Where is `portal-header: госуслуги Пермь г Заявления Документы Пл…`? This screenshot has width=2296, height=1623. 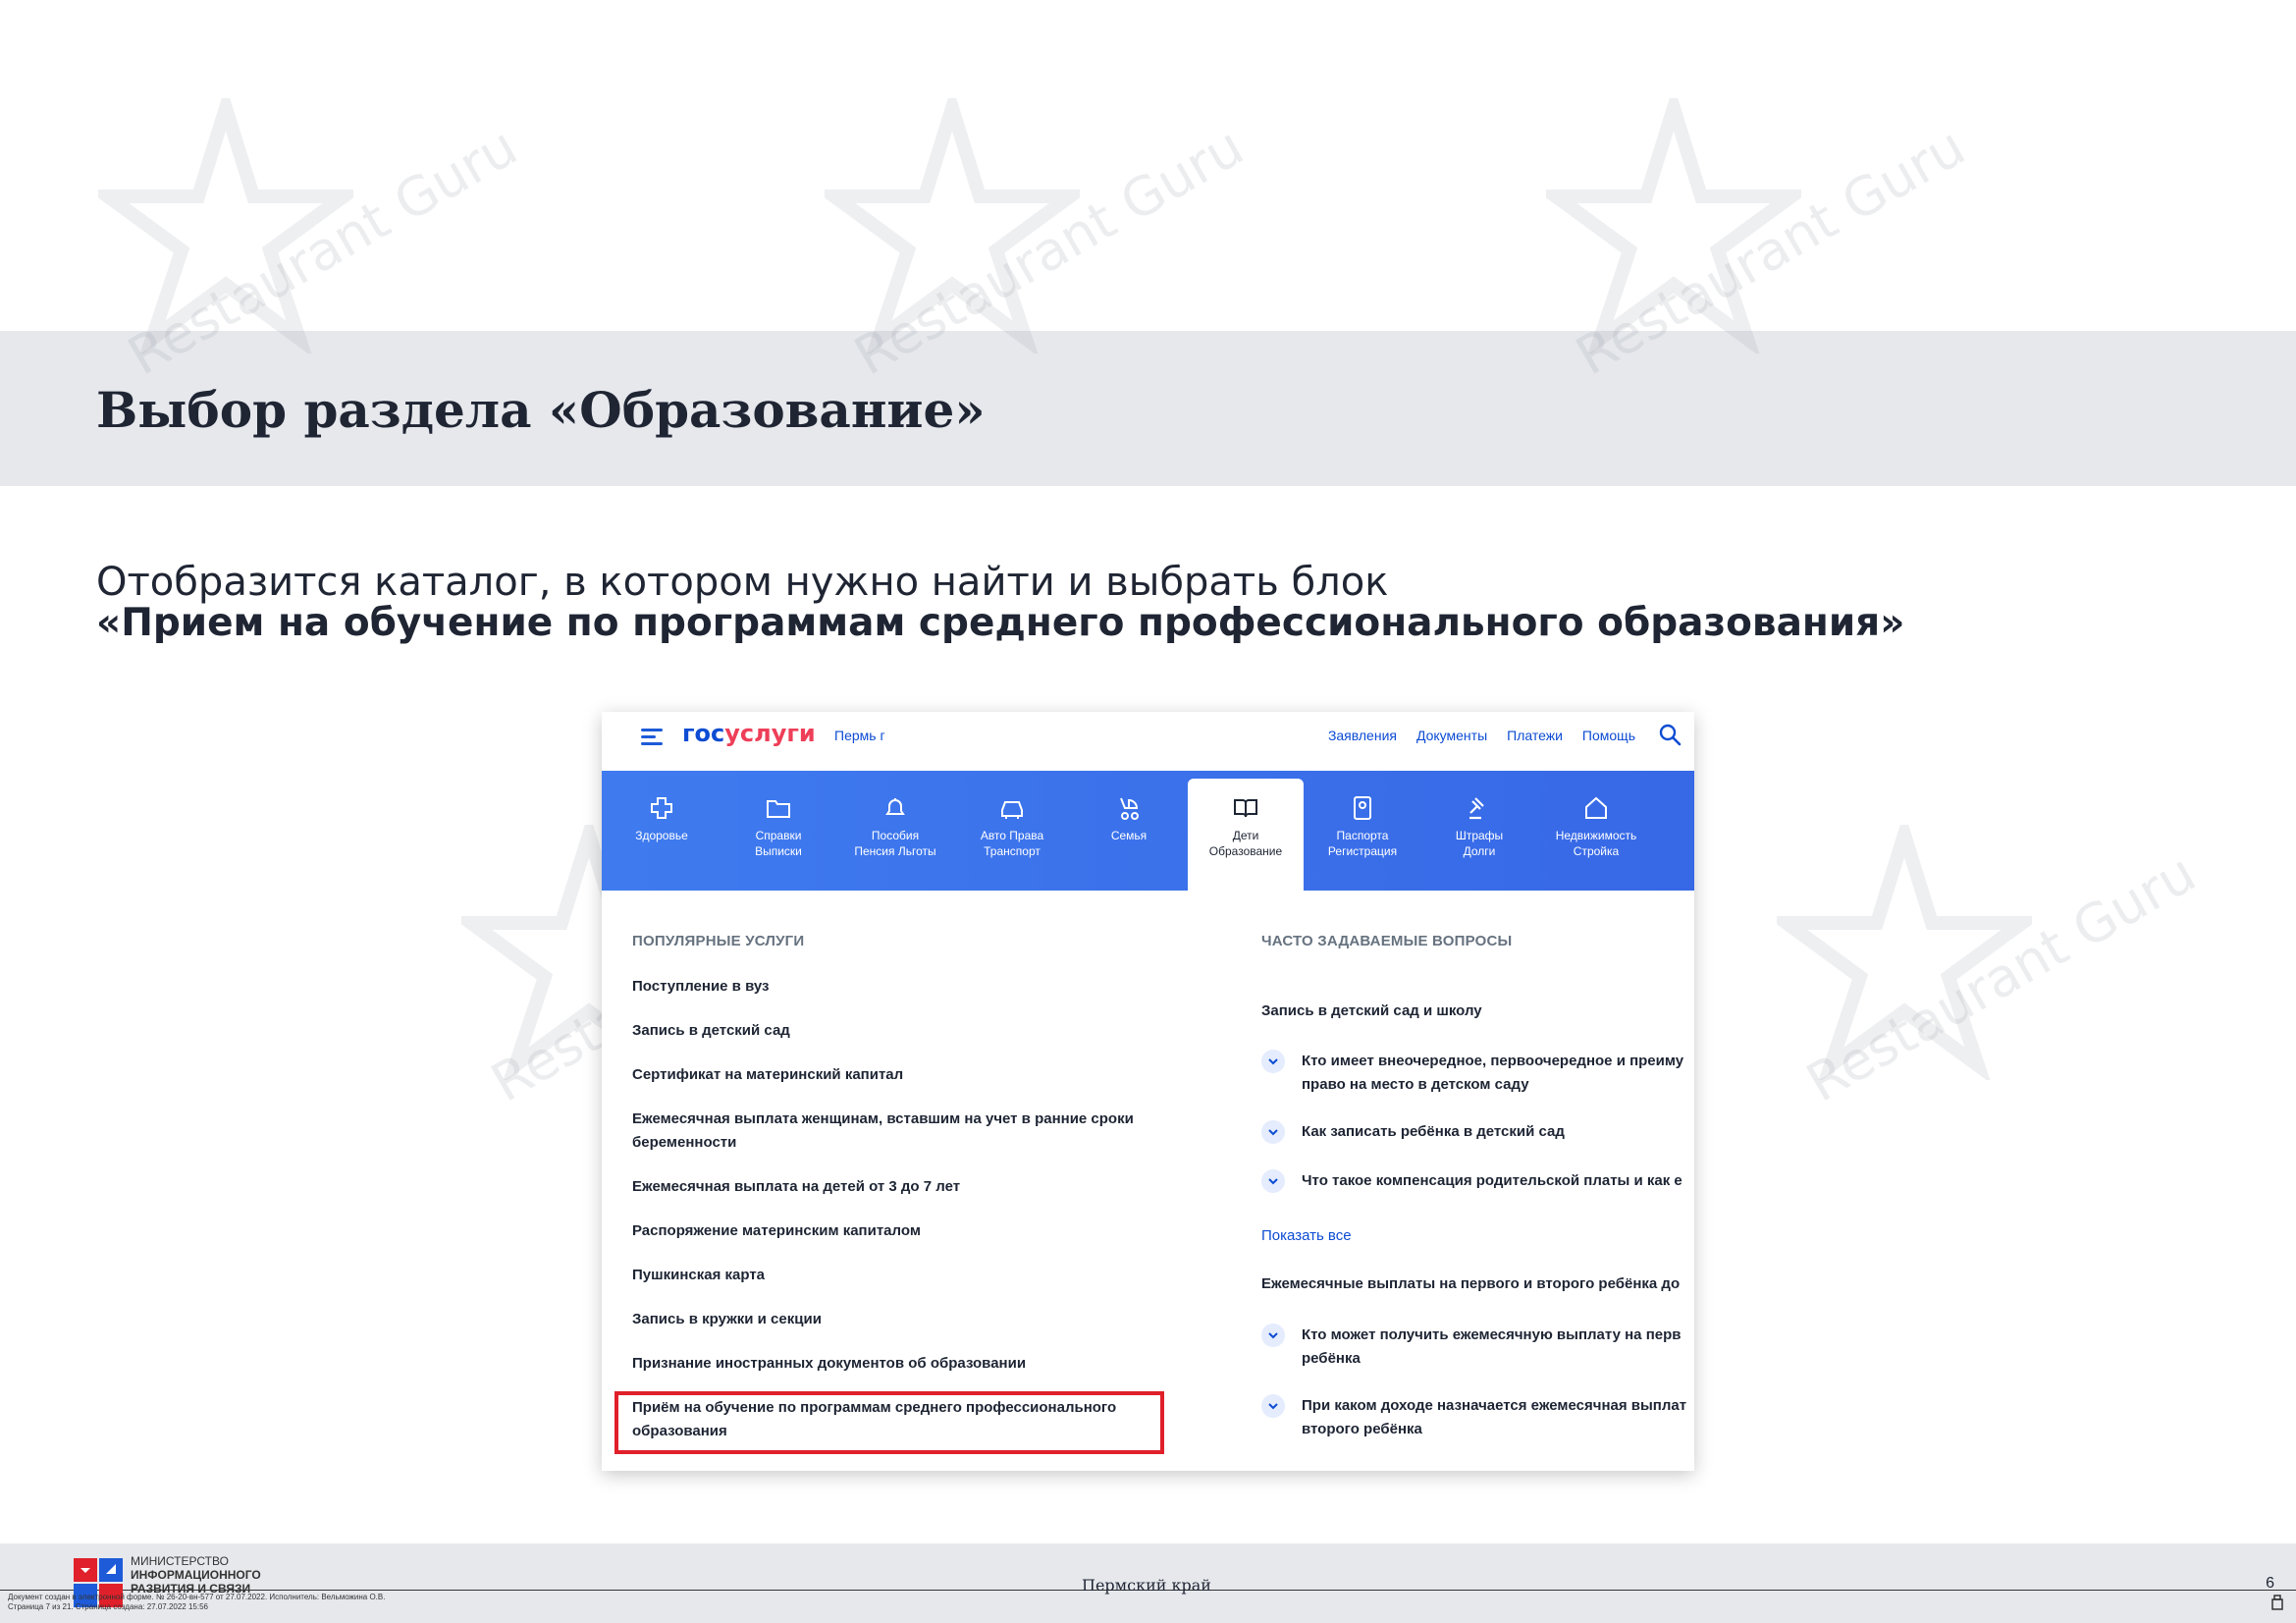 portal-header: госуслуги Пермь г Заявления Документы Пл… is located at coordinates (1148, 741).